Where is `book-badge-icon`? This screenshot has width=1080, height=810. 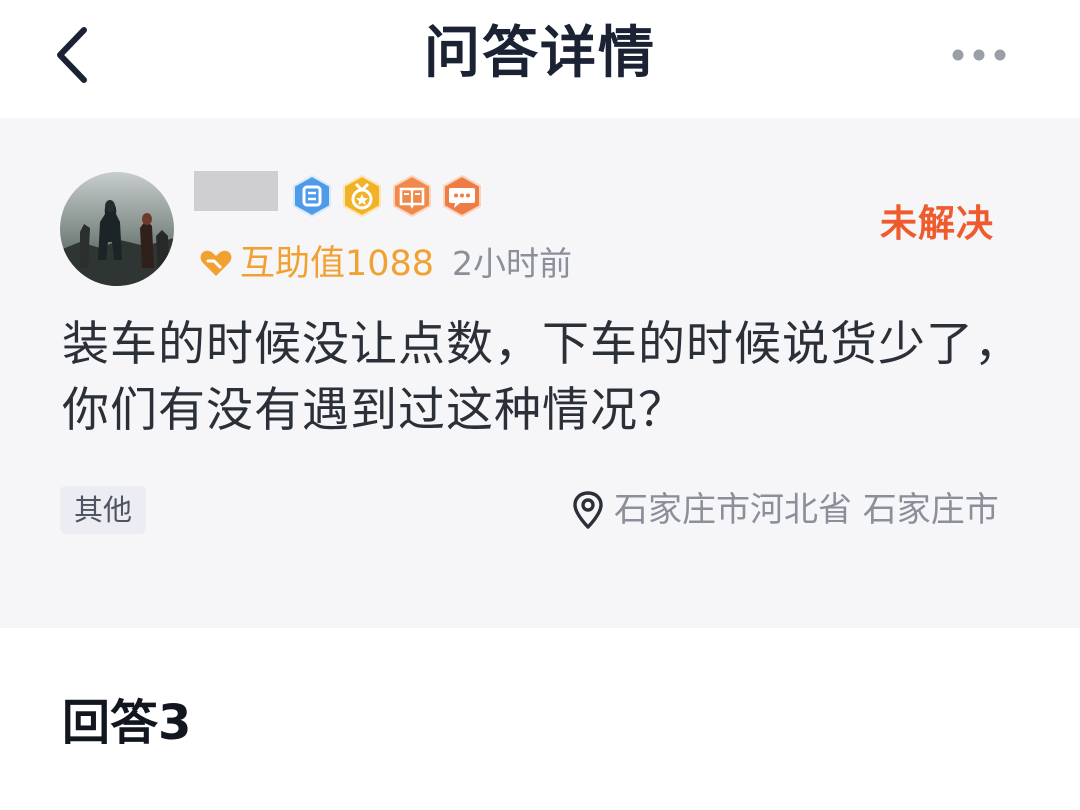 book-badge-icon is located at coordinates (412, 196).